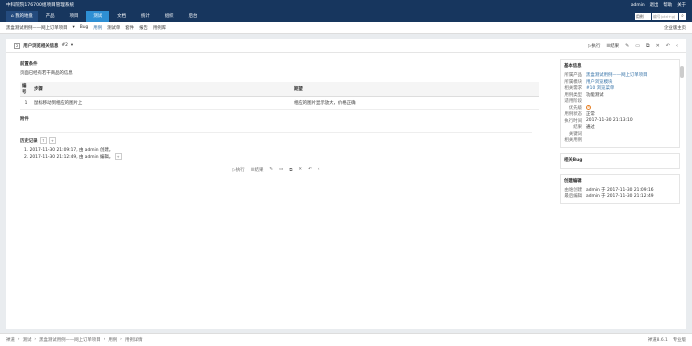 The height and width of the screenshot is (346, 692). What do you see at coordinates (27, 340) in the screenshot?
I see `breadcrumb-item: 测试` at bounding box center [27, 340].